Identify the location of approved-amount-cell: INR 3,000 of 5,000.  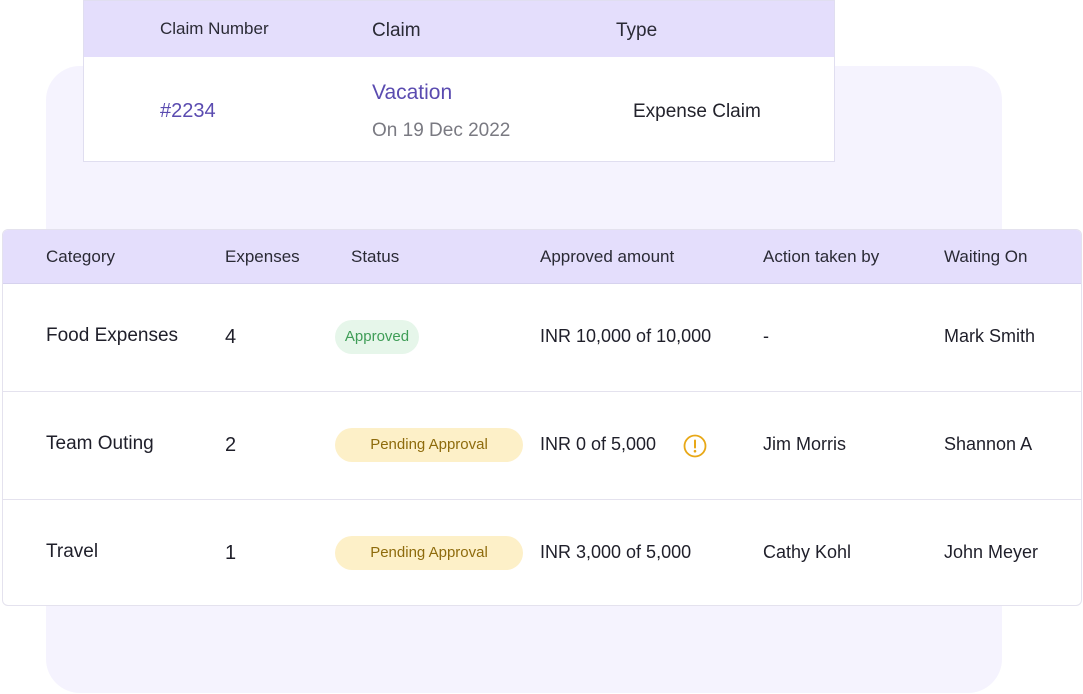
(616, 552).